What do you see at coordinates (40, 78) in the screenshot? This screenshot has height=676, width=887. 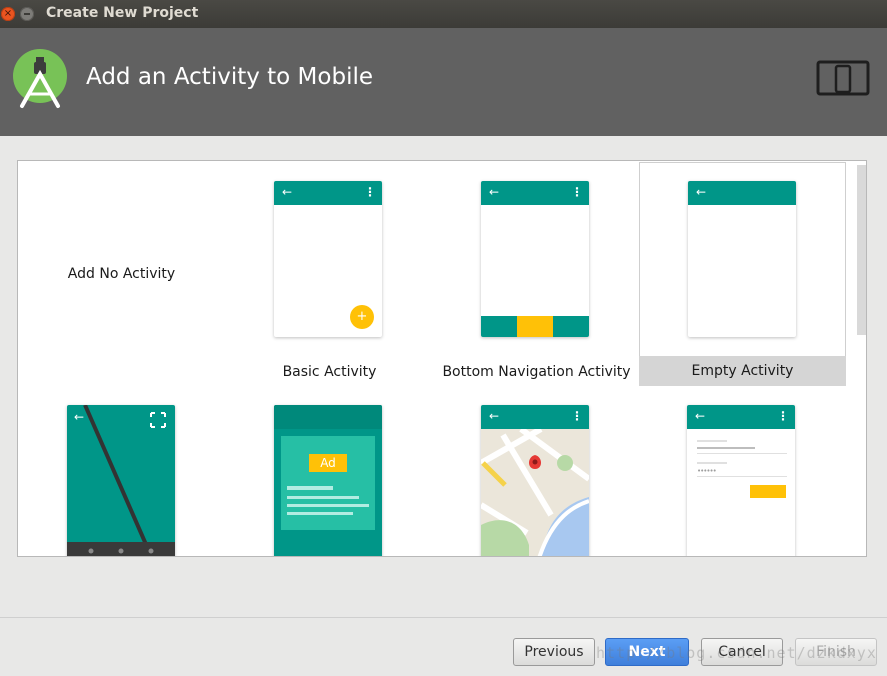 I see `android-studio-logo-icon` at bounding box center [40, 78].